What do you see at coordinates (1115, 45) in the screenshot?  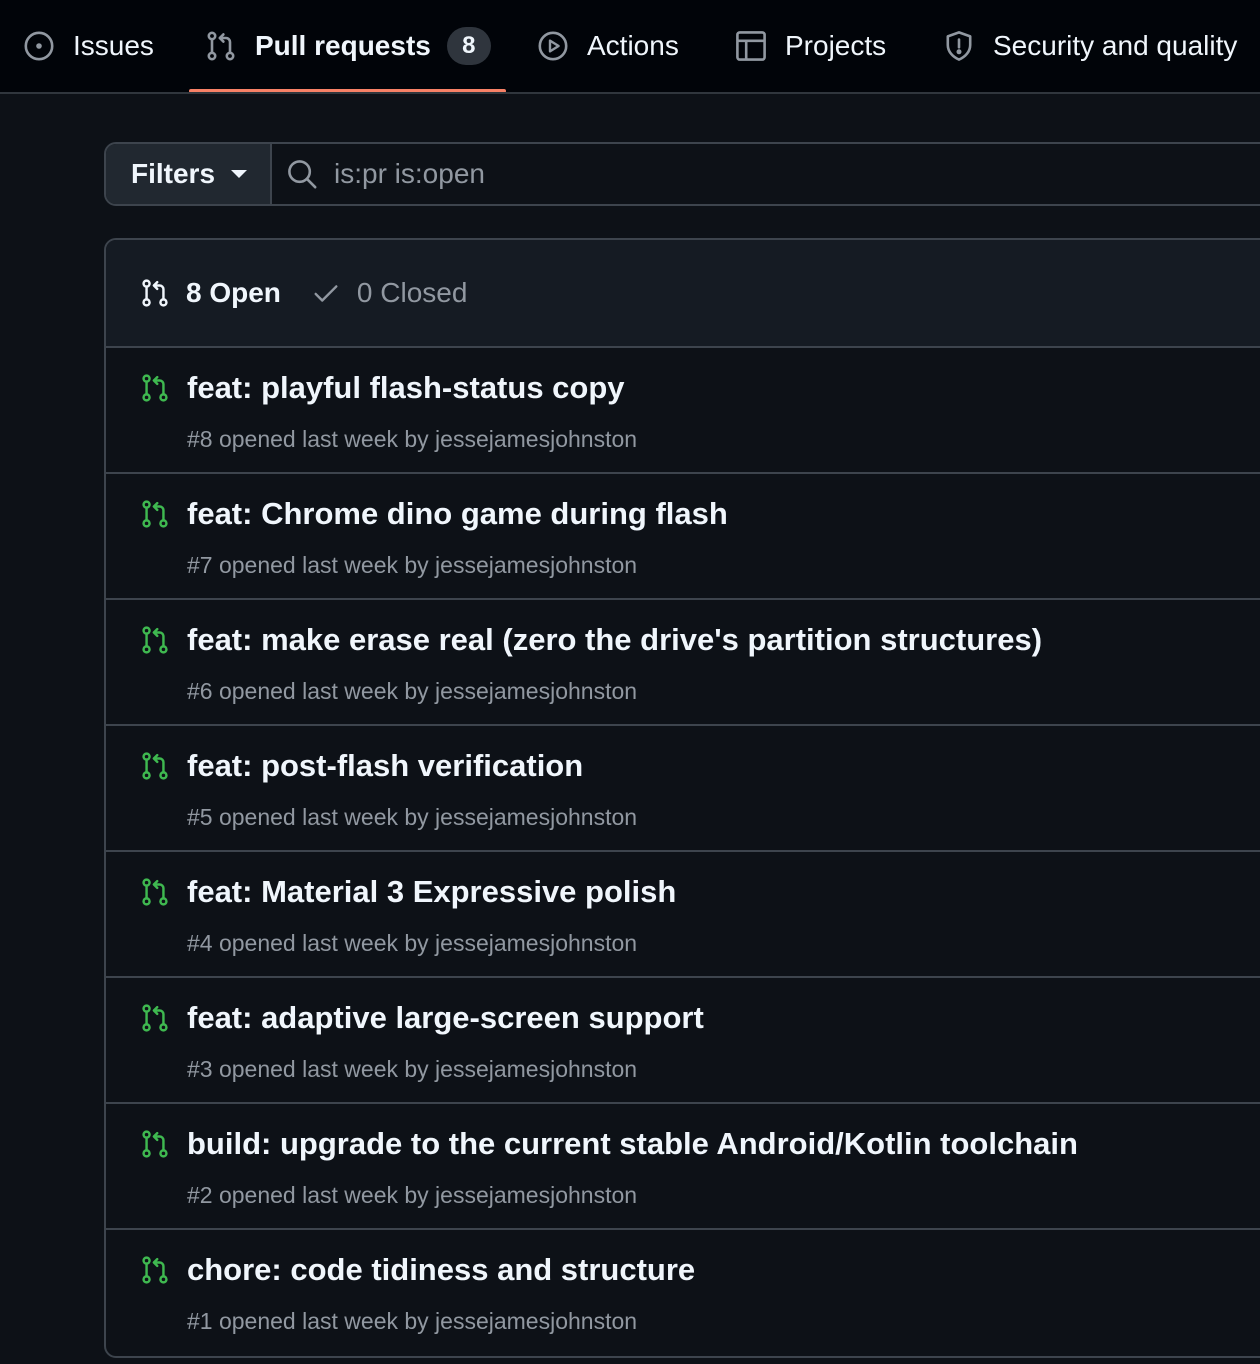 I see `tab-security-label: Security and quality` at bounding box center [1115, 45].